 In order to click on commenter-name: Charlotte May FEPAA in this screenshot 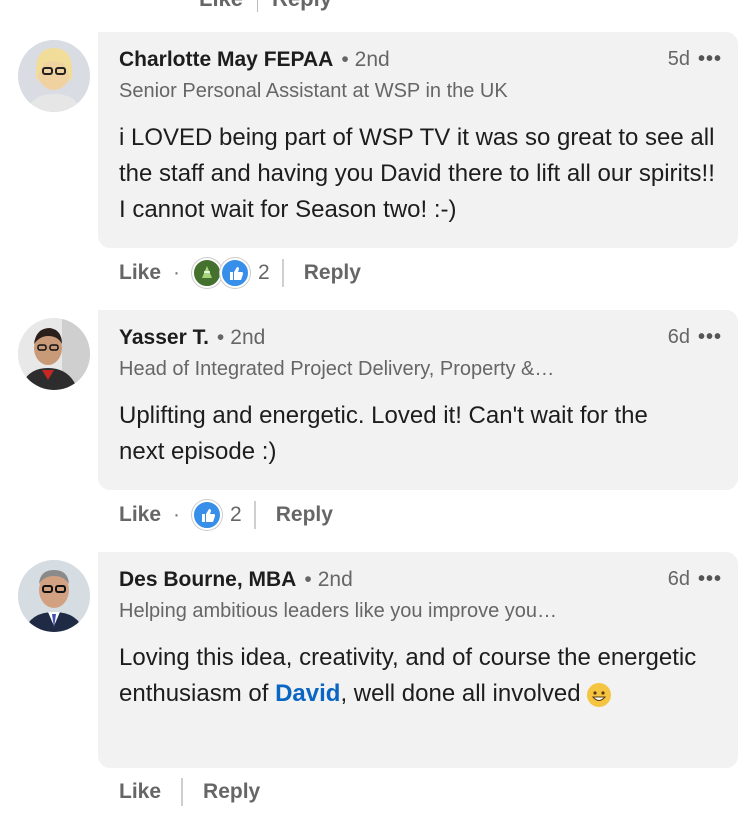, I will do `click(226, 60)`.